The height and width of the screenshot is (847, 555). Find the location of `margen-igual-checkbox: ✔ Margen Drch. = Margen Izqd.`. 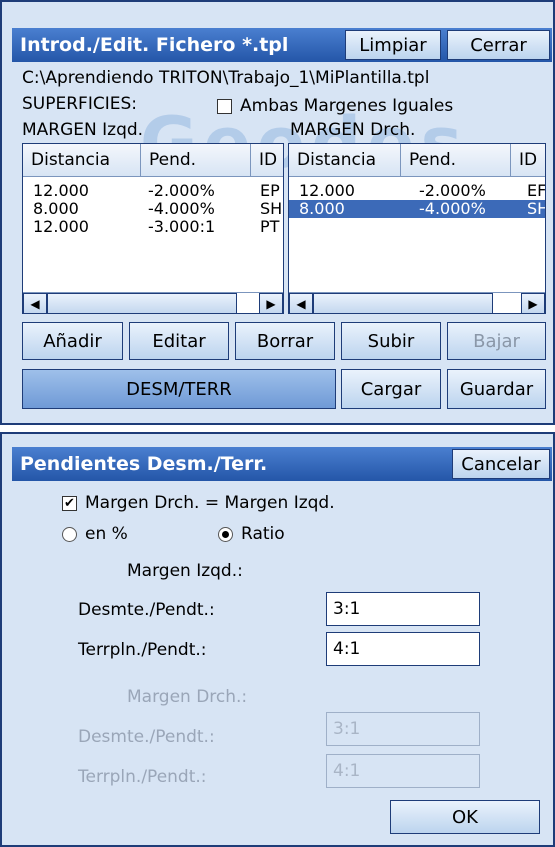

margen-igual-checkbox: ✔ Margen Drch. = Margen Izqd. is located at coordinates (198, 503).